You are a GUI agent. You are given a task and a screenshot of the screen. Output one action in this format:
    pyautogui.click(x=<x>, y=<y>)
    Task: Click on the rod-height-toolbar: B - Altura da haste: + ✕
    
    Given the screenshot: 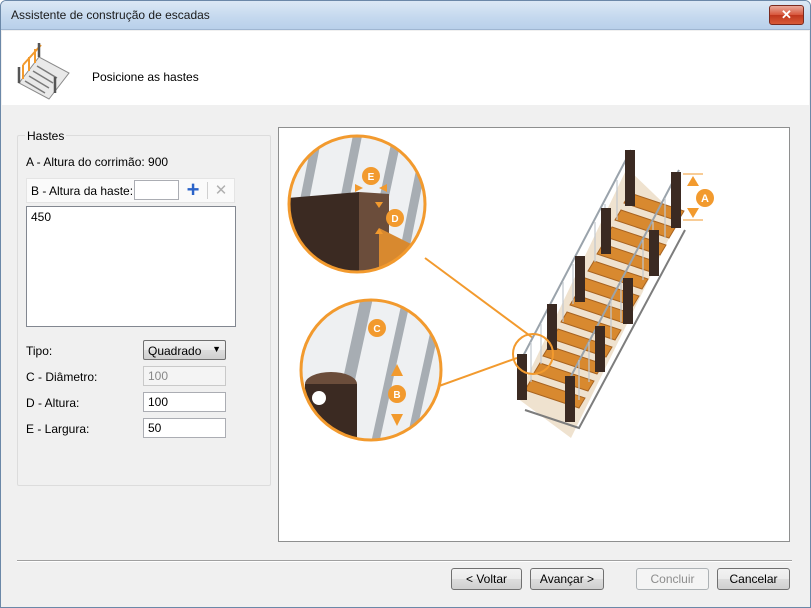 What is the action you would take?
    pyautogui.click(x=130, y=190)
    